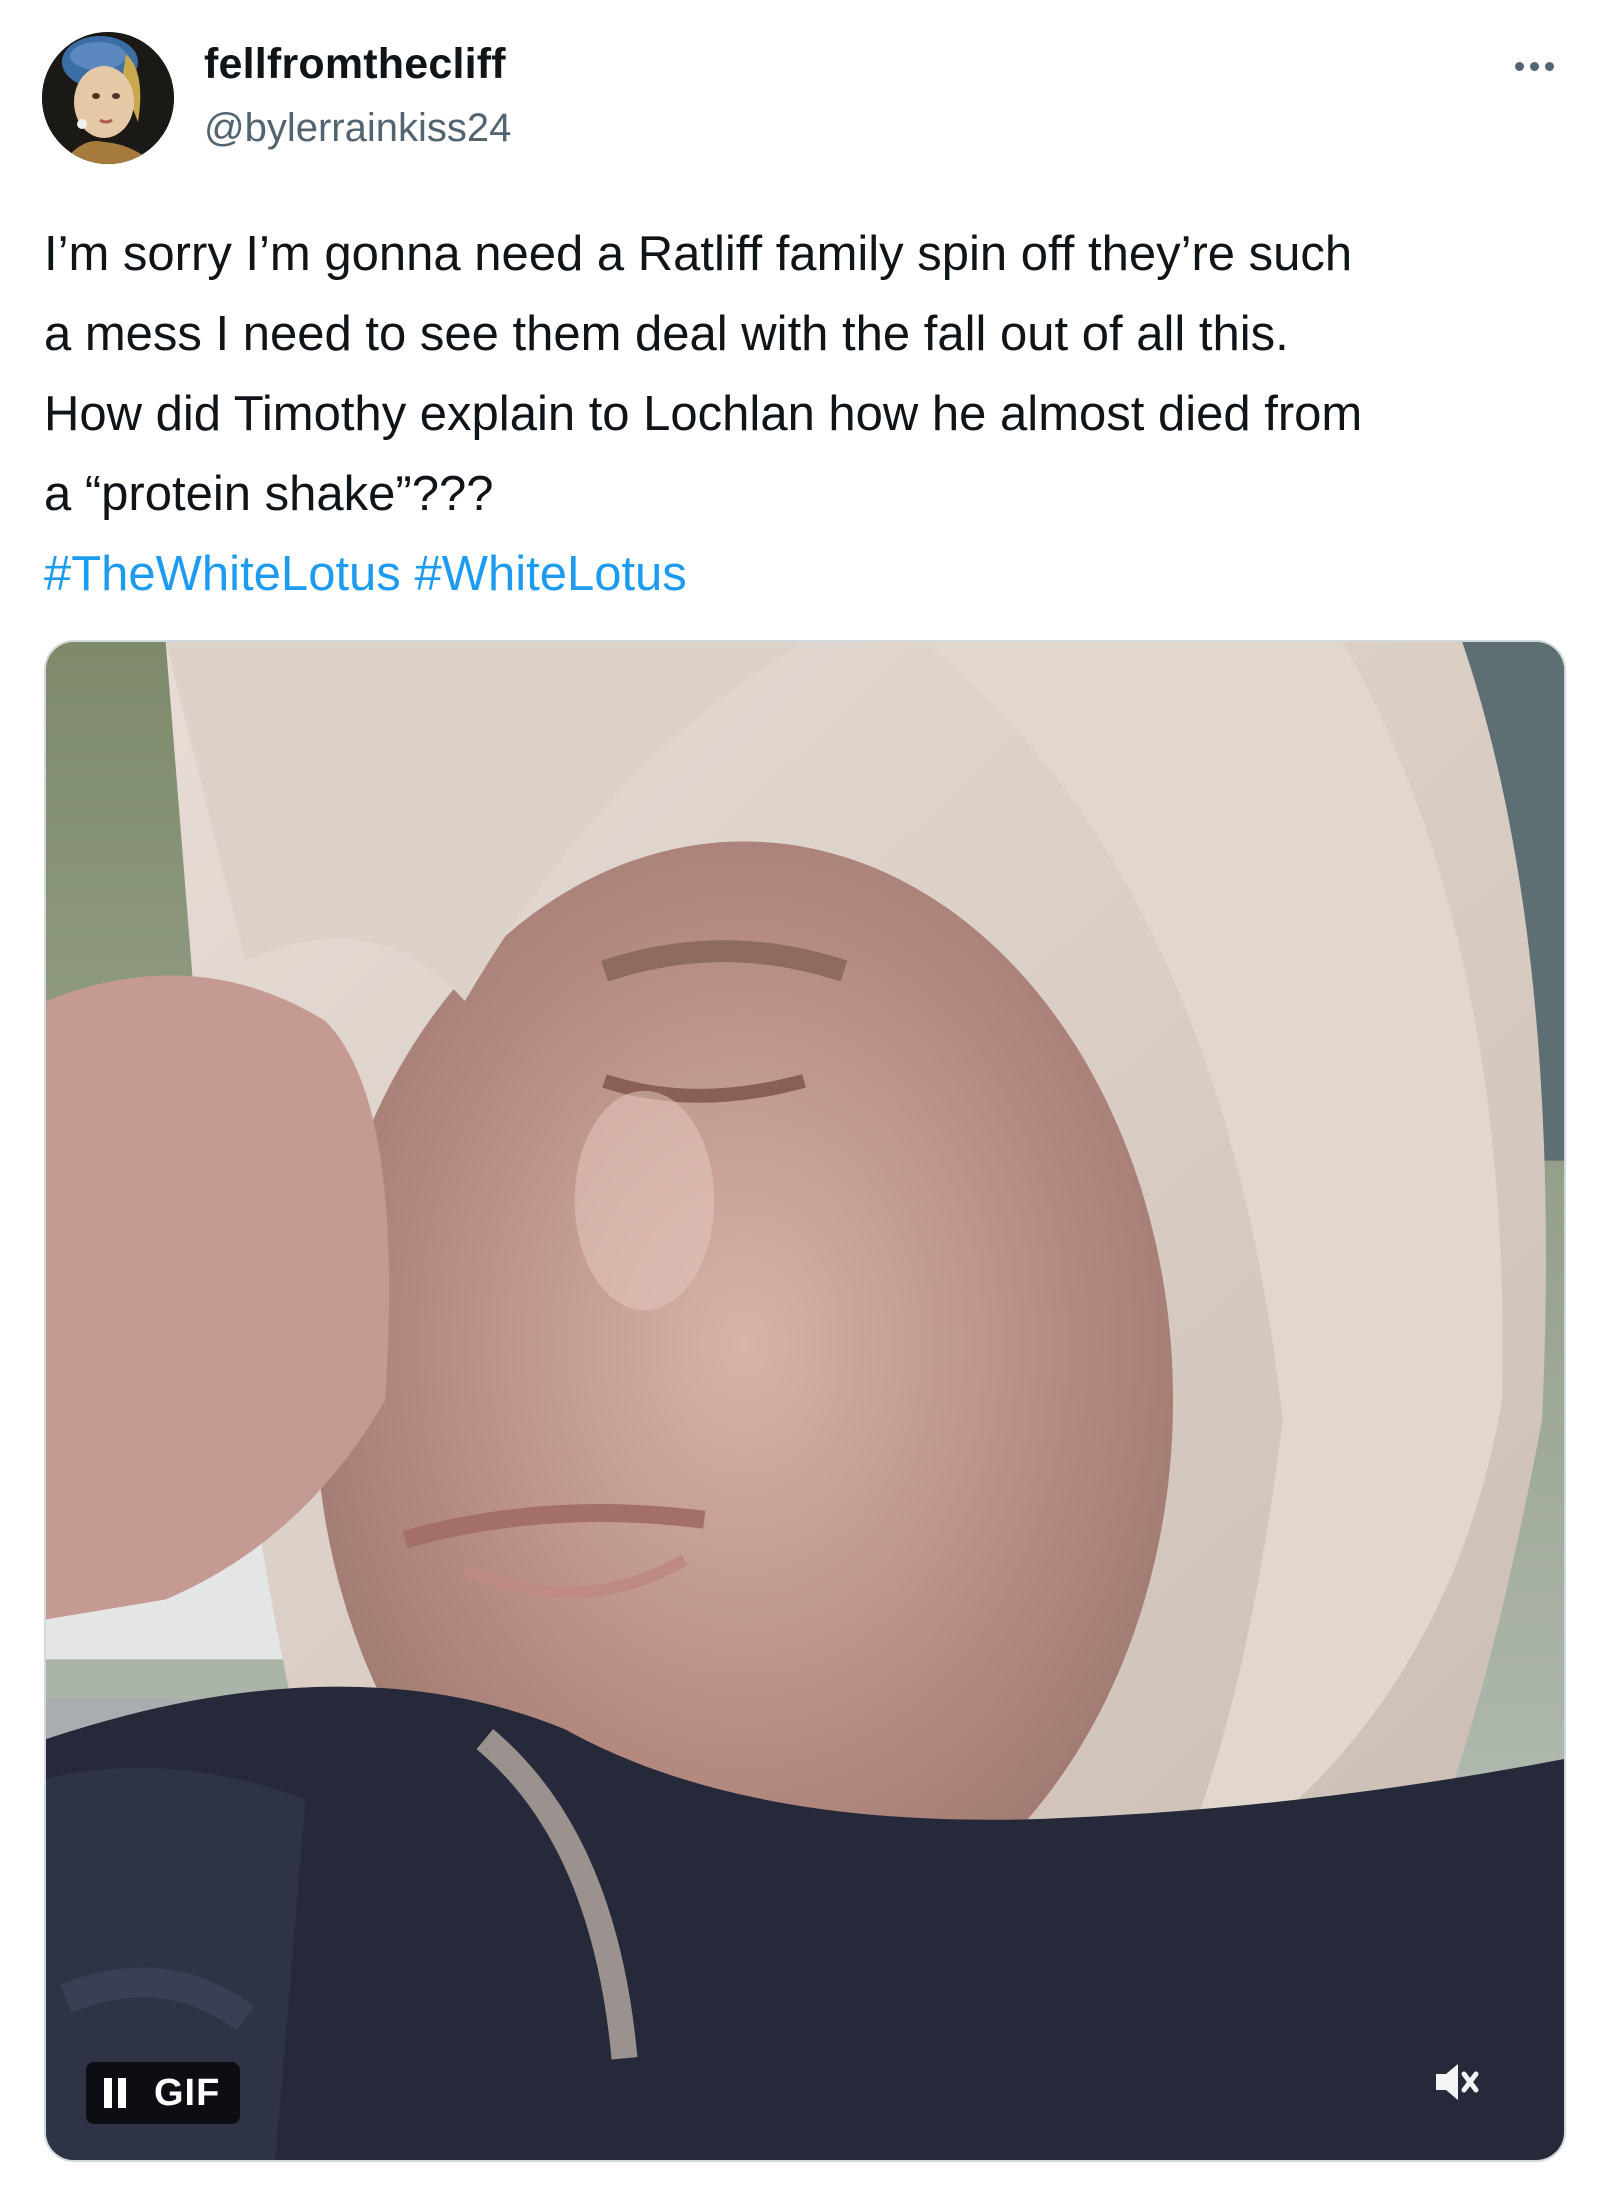 The height and width of the screenshot is (2191, 1600). I want to click on hashtag-link-thewhitelotus: #TheWhiteLotus, so click(222, 574).